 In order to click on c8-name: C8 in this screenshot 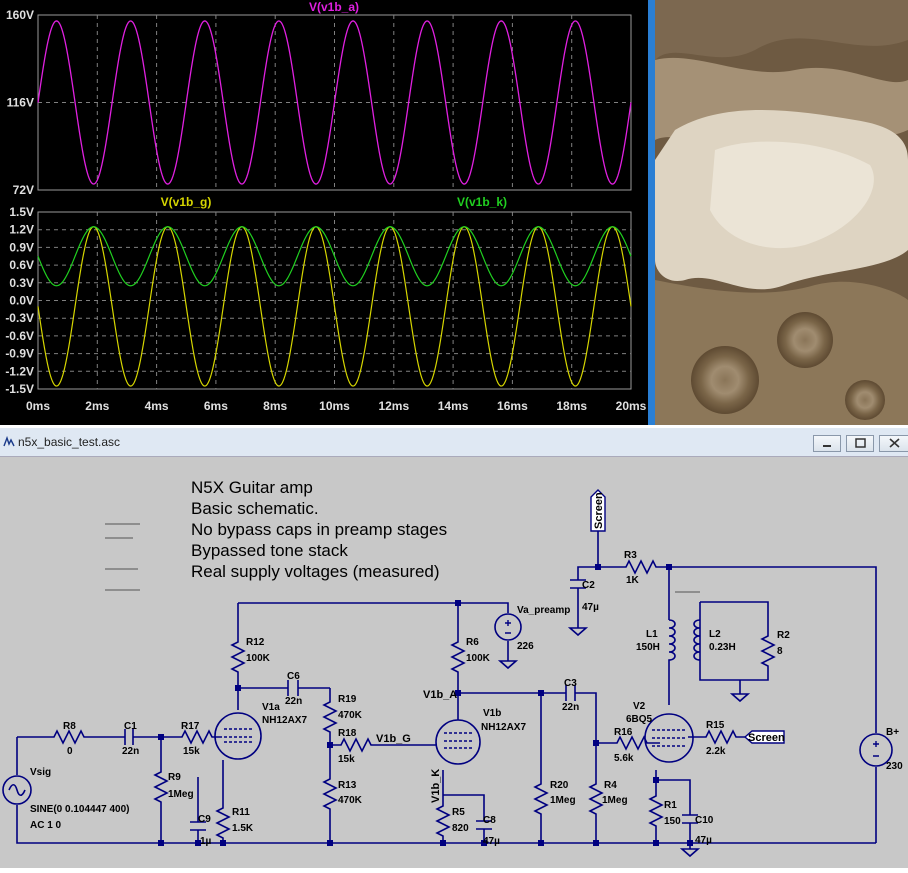, I will do `click(489, 820)`.